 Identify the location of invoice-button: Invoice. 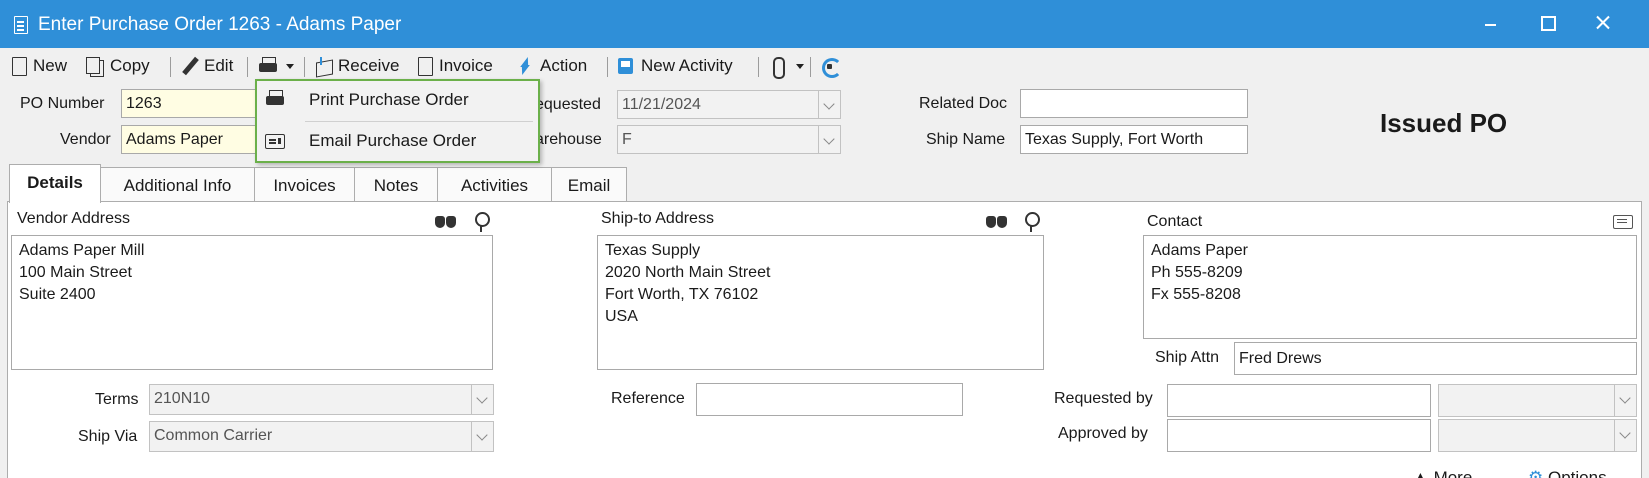
(455, 66).